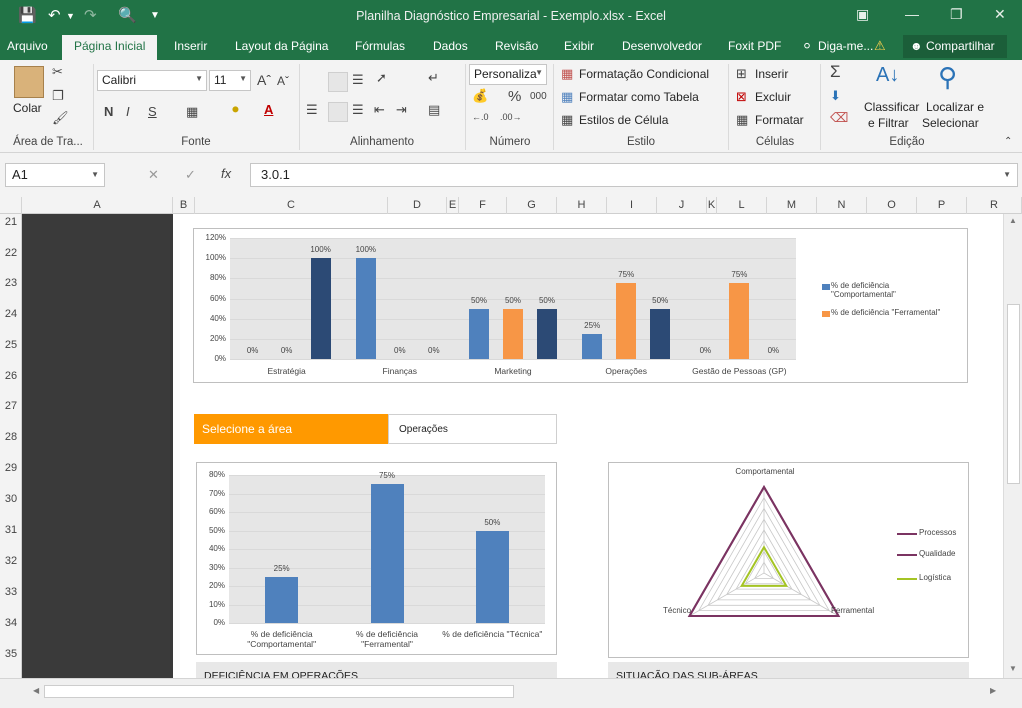 The width and height of the screenshot is (1022, 708). I want to click on sort-filter-button-line2: e Filtrar, so click(888, 123).